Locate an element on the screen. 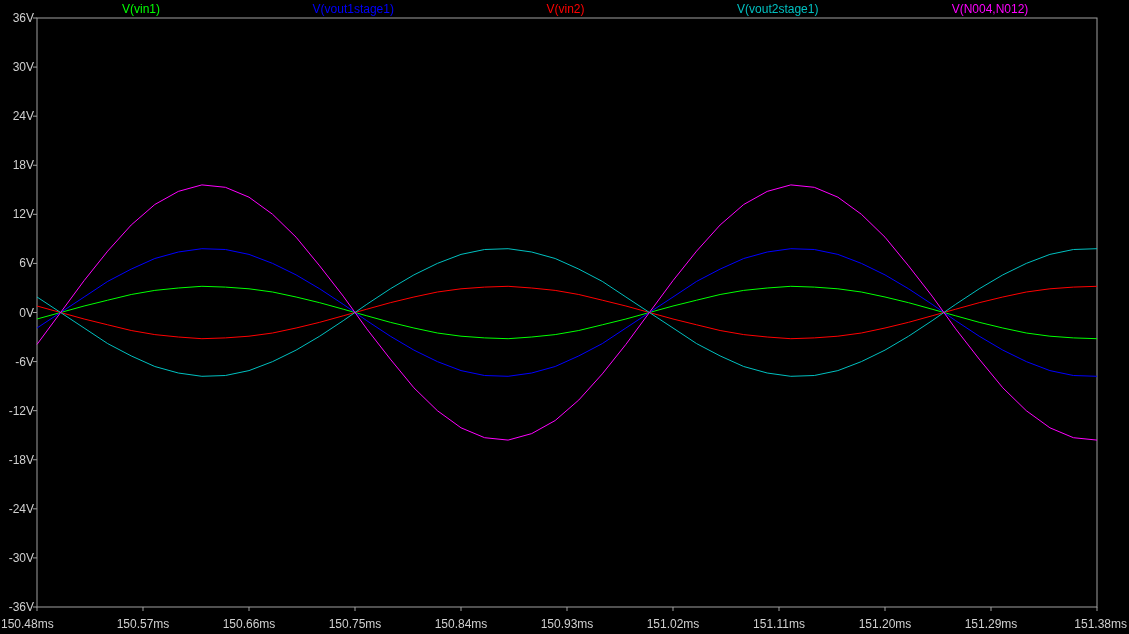  y-tick-label: -30V is located at coordinates (21, 557).